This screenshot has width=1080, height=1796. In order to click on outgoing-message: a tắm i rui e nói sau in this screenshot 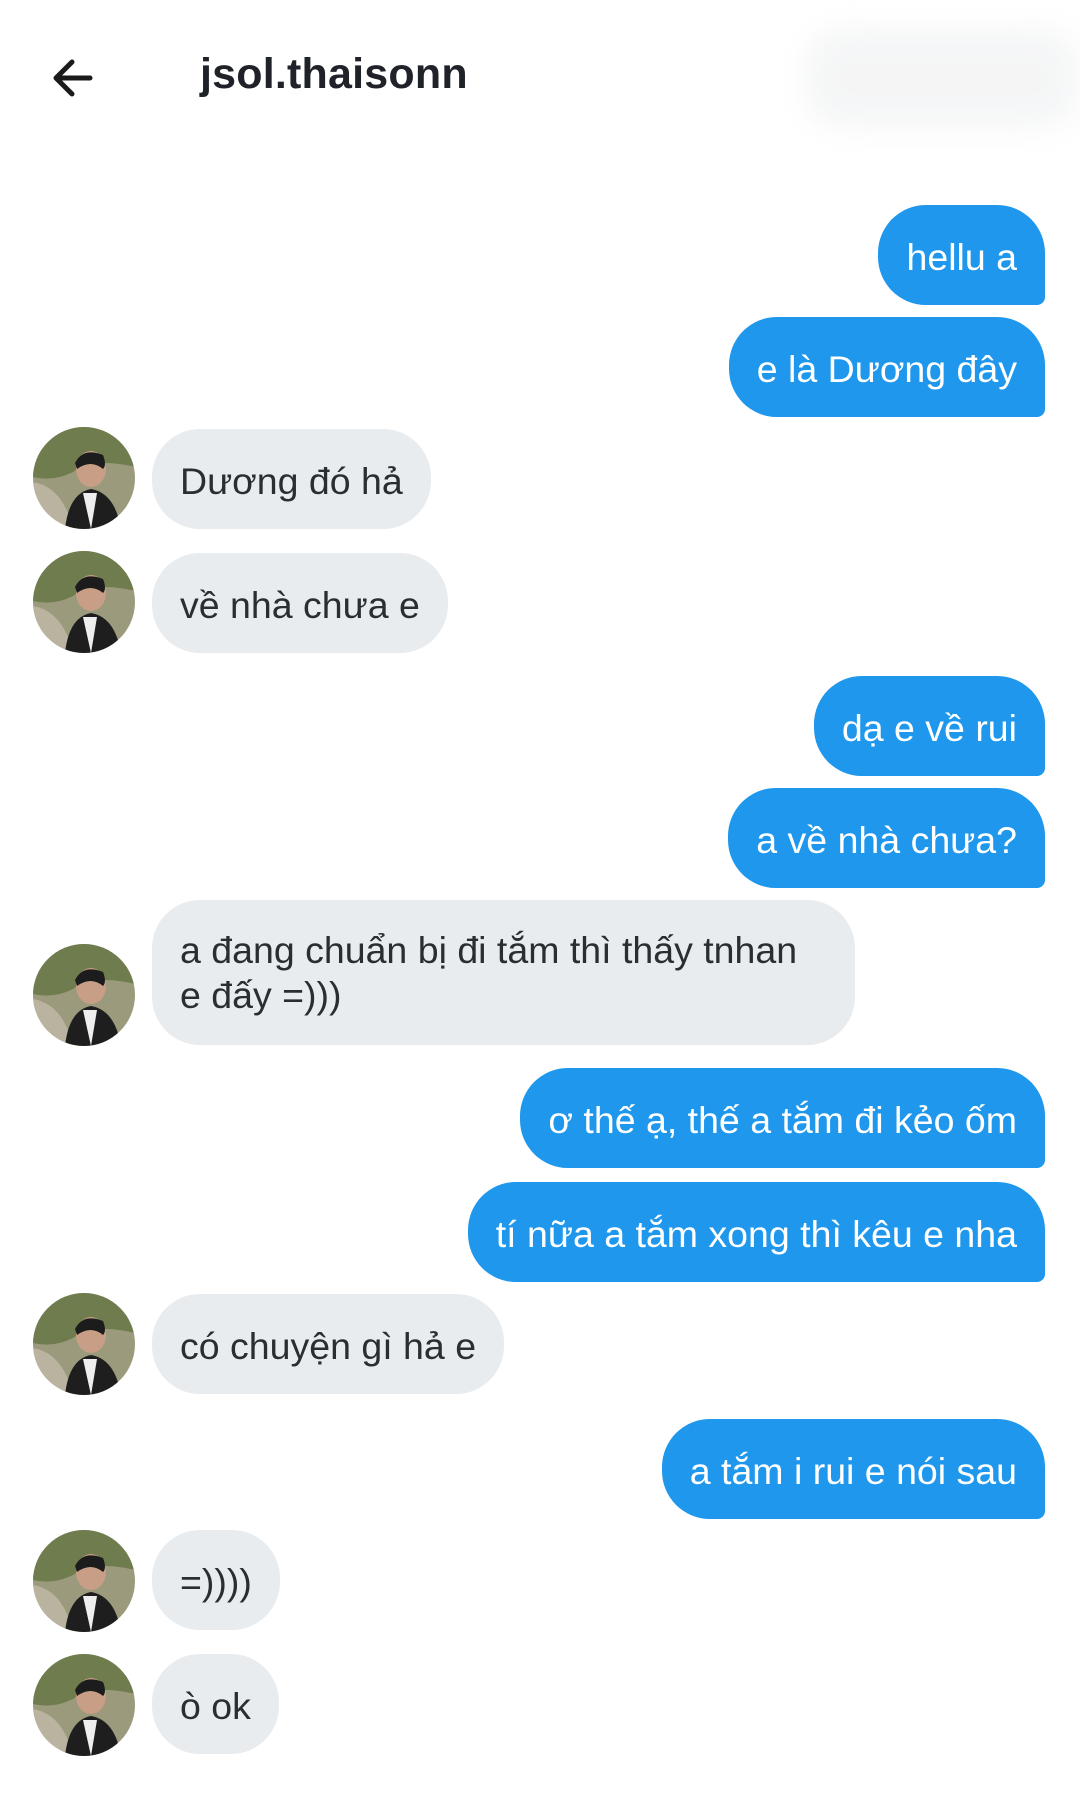, I will do `click(853, 1469)`.